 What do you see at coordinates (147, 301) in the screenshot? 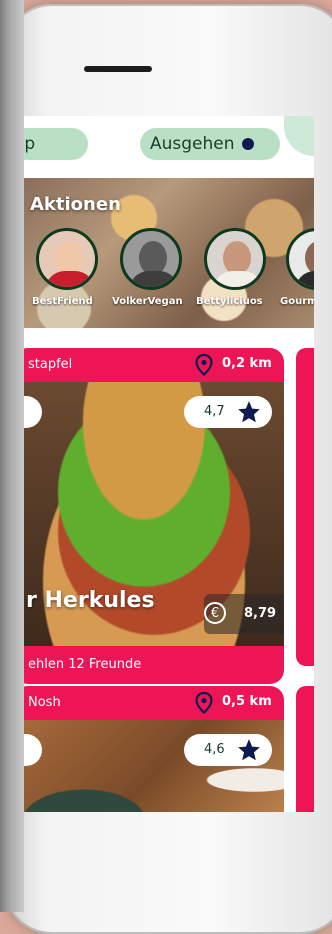
I see `avatar-name: VolkerVegan` at bounding box center [147, 301].